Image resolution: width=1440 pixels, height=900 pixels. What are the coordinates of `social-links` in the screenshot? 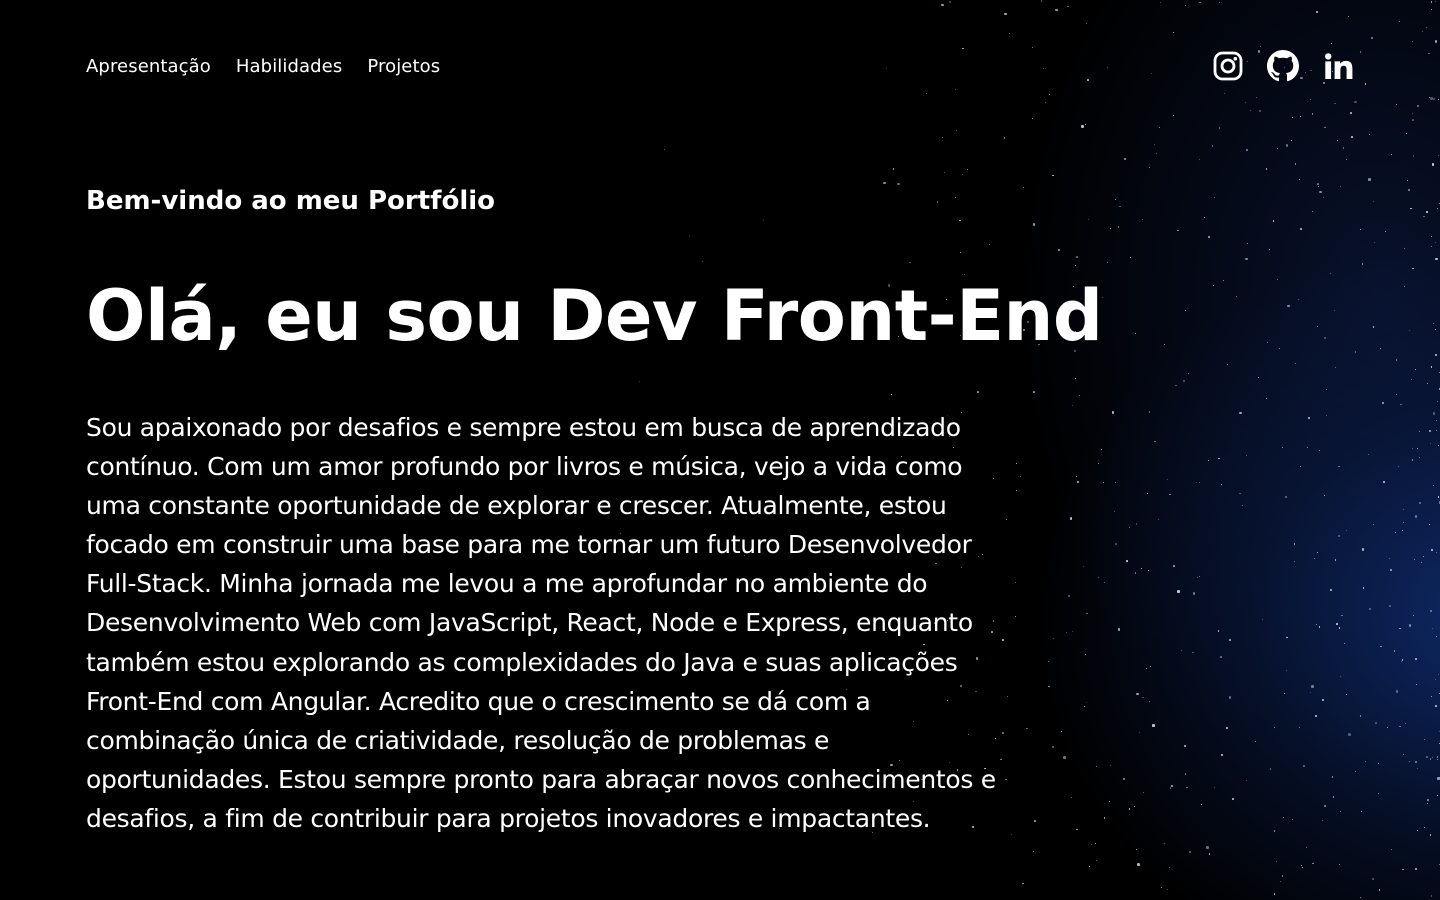 It's located at (1283, 66).